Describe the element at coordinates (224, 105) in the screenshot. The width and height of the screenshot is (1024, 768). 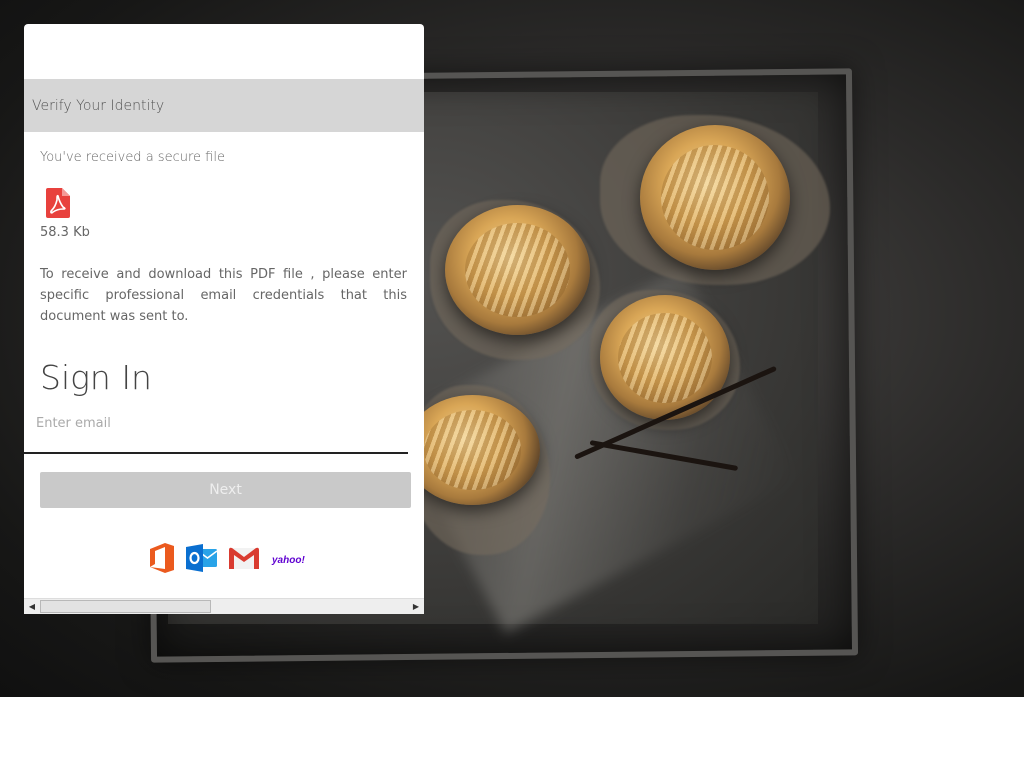
I see `verify-identity-bar: Verify Your Identity` at that location.